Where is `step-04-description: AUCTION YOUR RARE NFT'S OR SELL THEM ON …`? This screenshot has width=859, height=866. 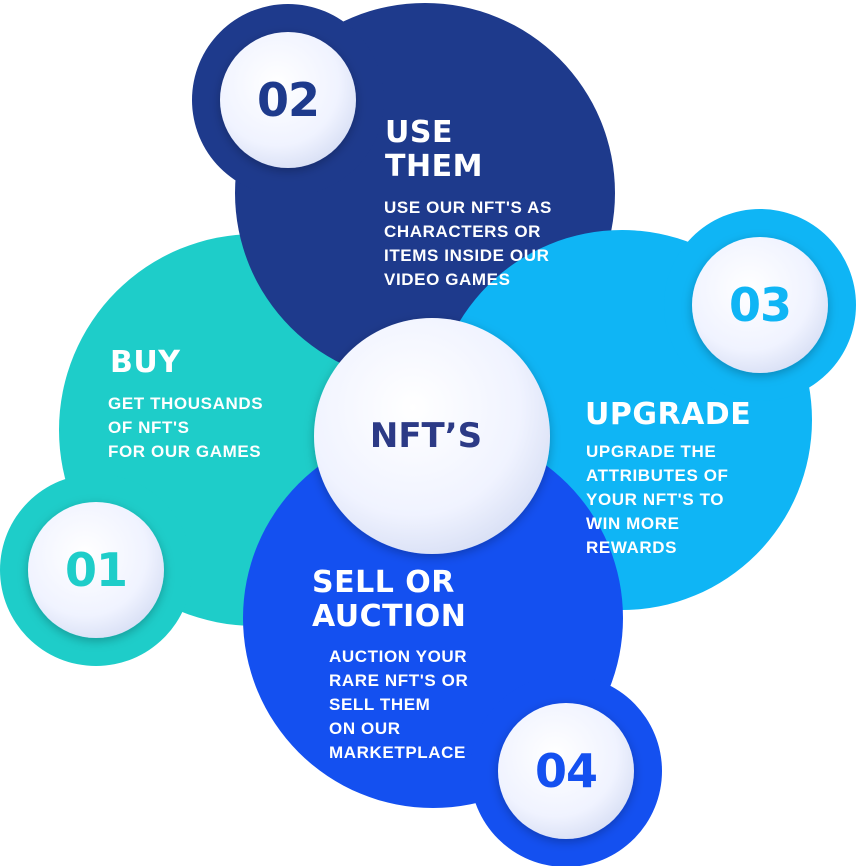 step-04-description: AUCTION YOUR RARE NFT'S OR SELL THEM ON … is located at coordinates (399, 704).